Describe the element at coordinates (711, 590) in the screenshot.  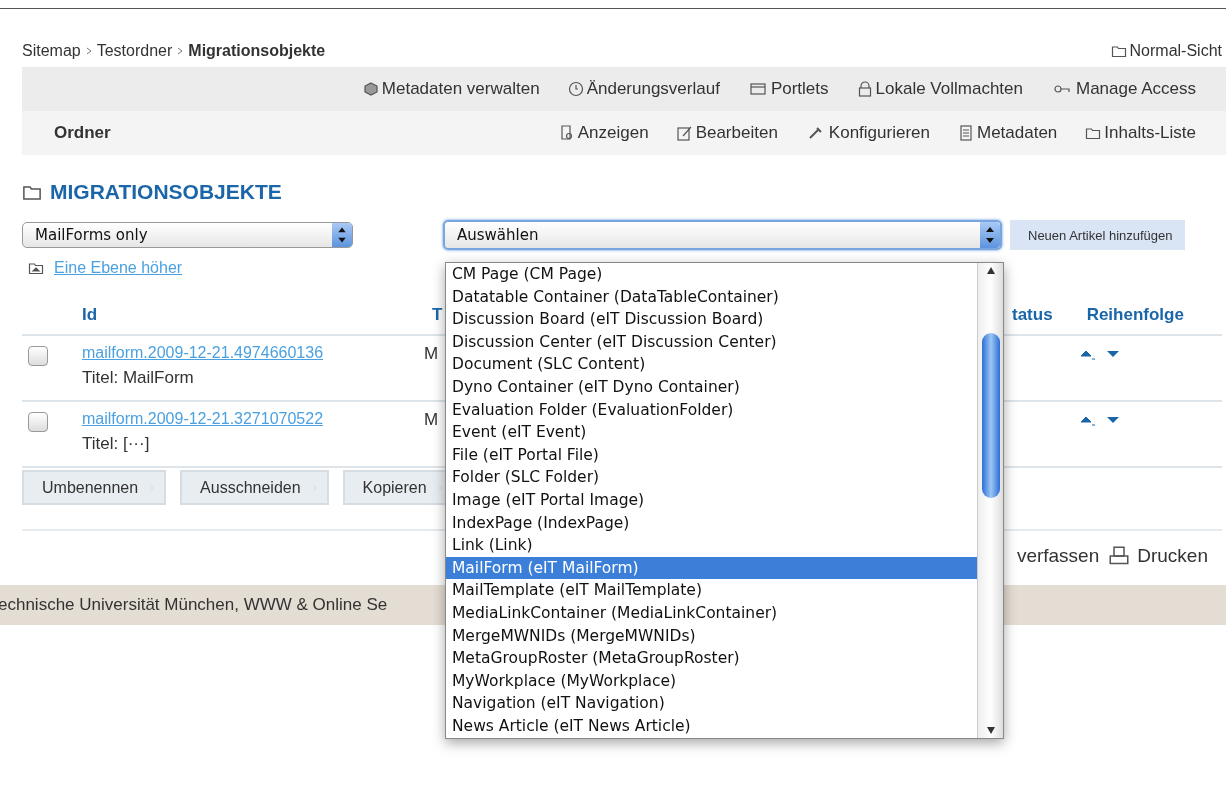
I see `dropdown-option: MailTemplate (eIT MailTemplate)` at that location.